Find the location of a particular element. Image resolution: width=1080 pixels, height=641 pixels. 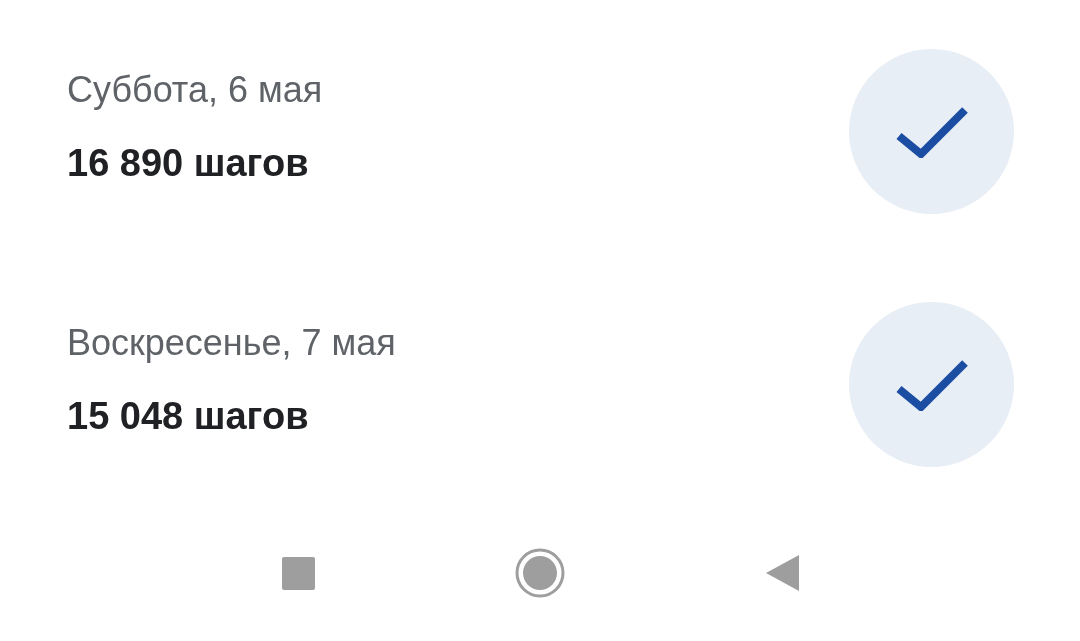

day-date: Воскресенье, 7 мая is located at coordinates (231, 343).